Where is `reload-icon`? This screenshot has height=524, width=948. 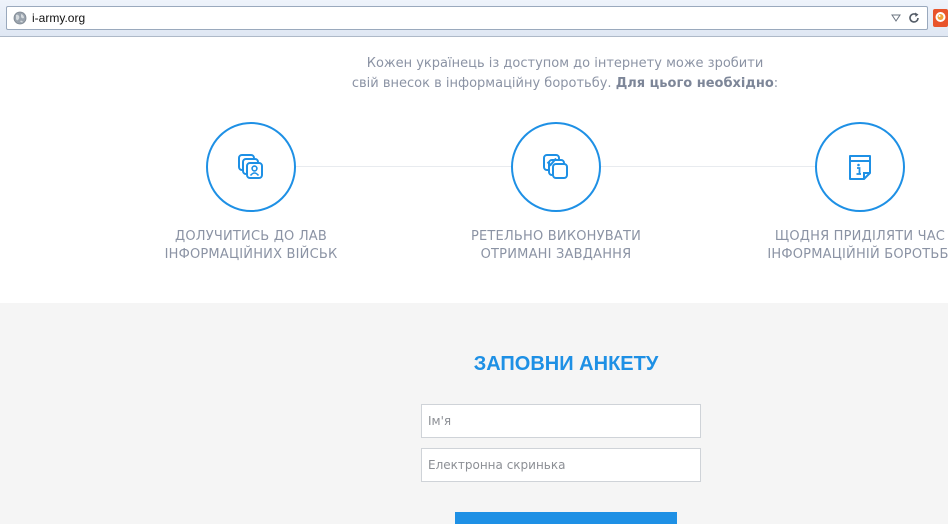 reload-icon is located at coordinates (914, 18).